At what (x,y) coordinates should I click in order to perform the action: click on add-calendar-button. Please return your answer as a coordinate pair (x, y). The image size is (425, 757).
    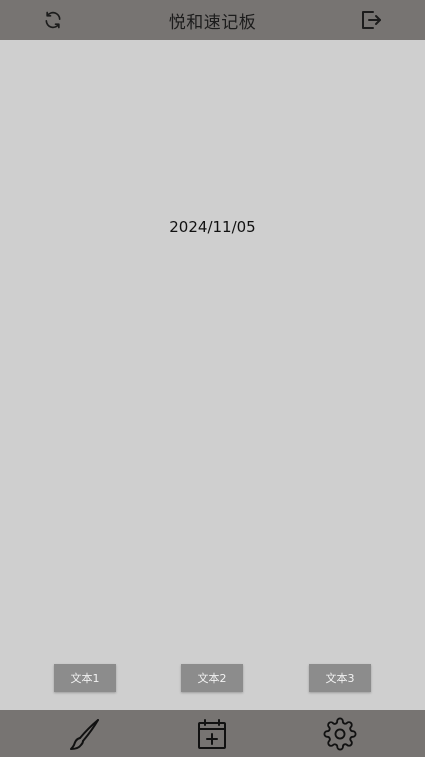
    Looking at the image, I should click on (212, 733).